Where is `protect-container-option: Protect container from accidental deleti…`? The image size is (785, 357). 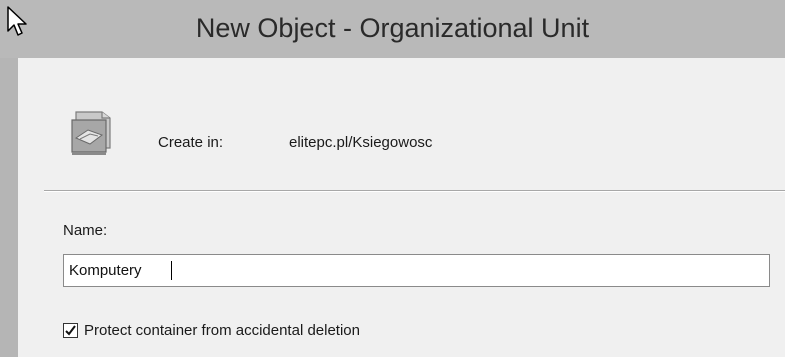
protect-container-option: Protect container from accidental deleti… is located at coordinates (211, 330).